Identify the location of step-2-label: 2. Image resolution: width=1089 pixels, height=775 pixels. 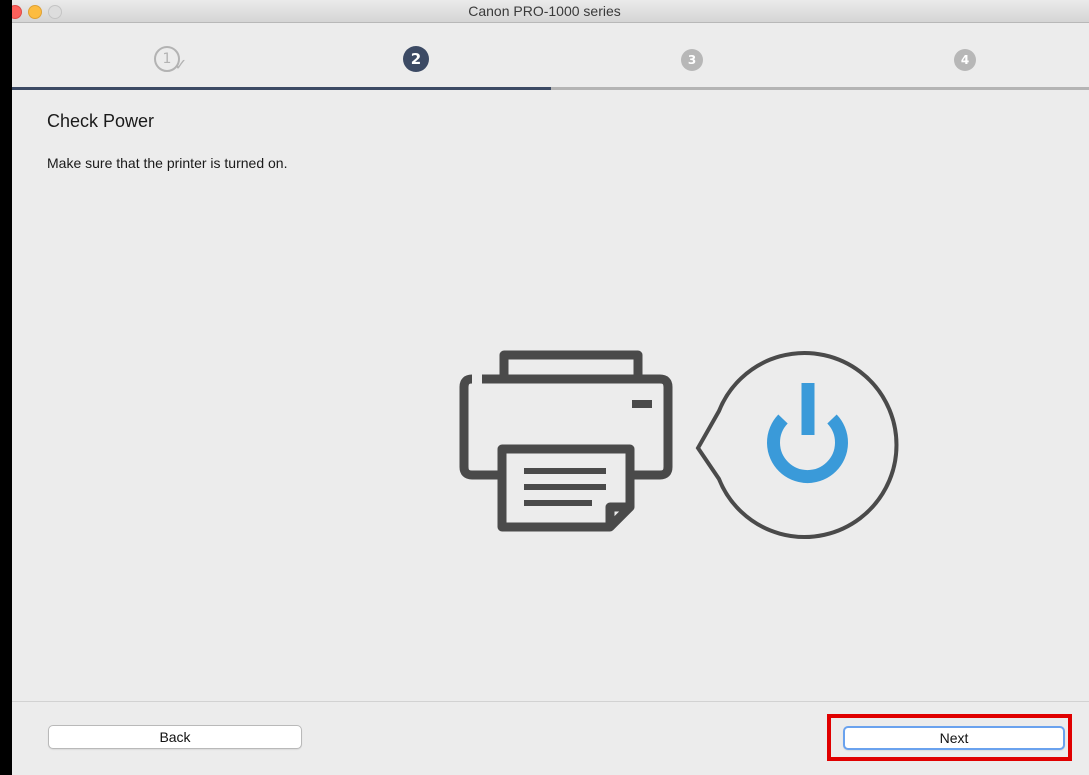
(416, 59).